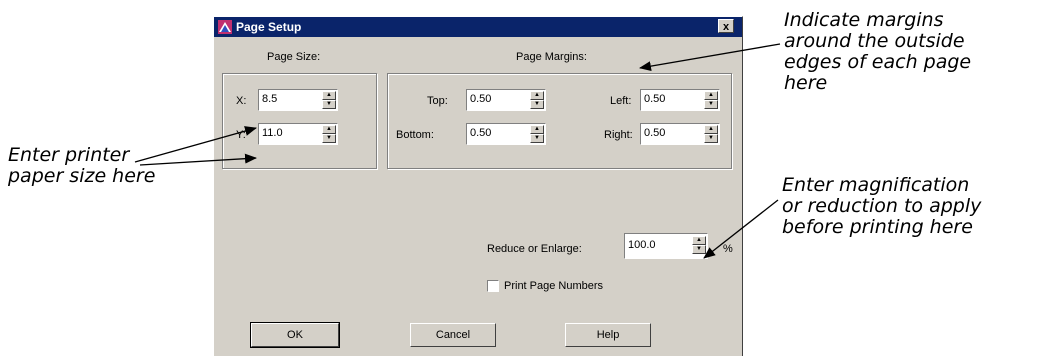 The height and width of the screenshot is (356, 1037). What do you see at coordinates (198, 159) in the screenshot?
I see `paper-height-arrow` at bounding box center [198, 159].